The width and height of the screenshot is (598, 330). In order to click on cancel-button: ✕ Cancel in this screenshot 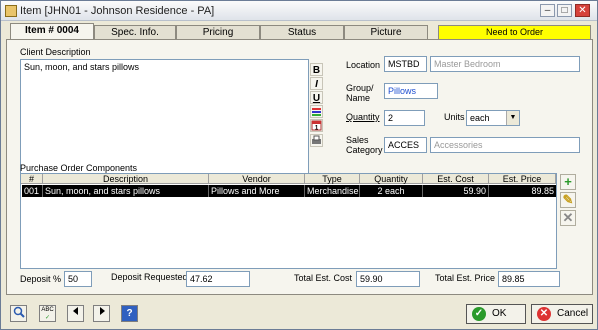, I will do `click(562, 314)`.